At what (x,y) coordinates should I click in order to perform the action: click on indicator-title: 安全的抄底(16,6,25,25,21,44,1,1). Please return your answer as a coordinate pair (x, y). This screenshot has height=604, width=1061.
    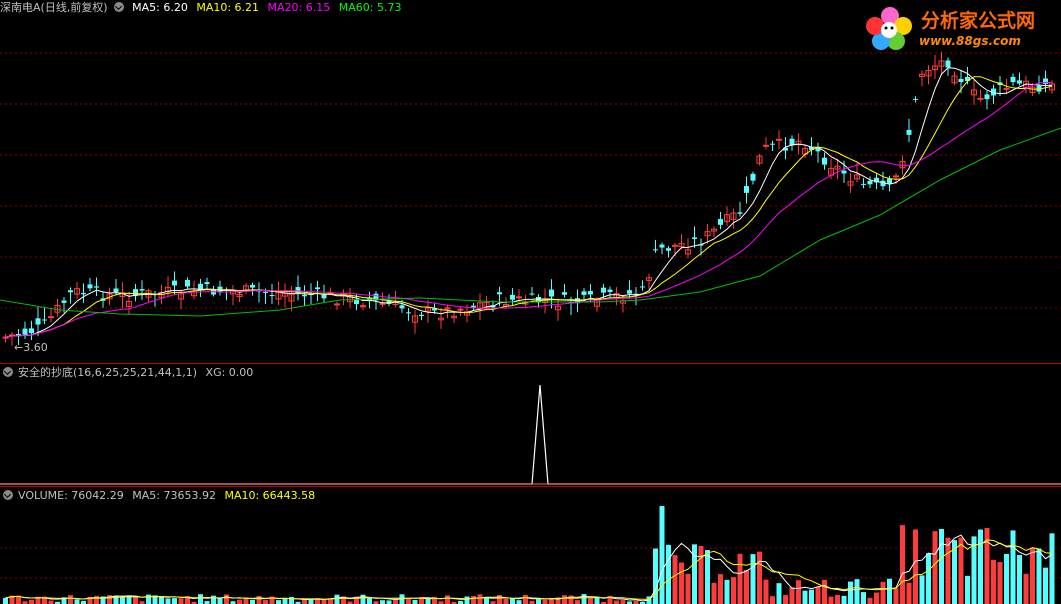
    Looking at the image, I should click on (107, 372).